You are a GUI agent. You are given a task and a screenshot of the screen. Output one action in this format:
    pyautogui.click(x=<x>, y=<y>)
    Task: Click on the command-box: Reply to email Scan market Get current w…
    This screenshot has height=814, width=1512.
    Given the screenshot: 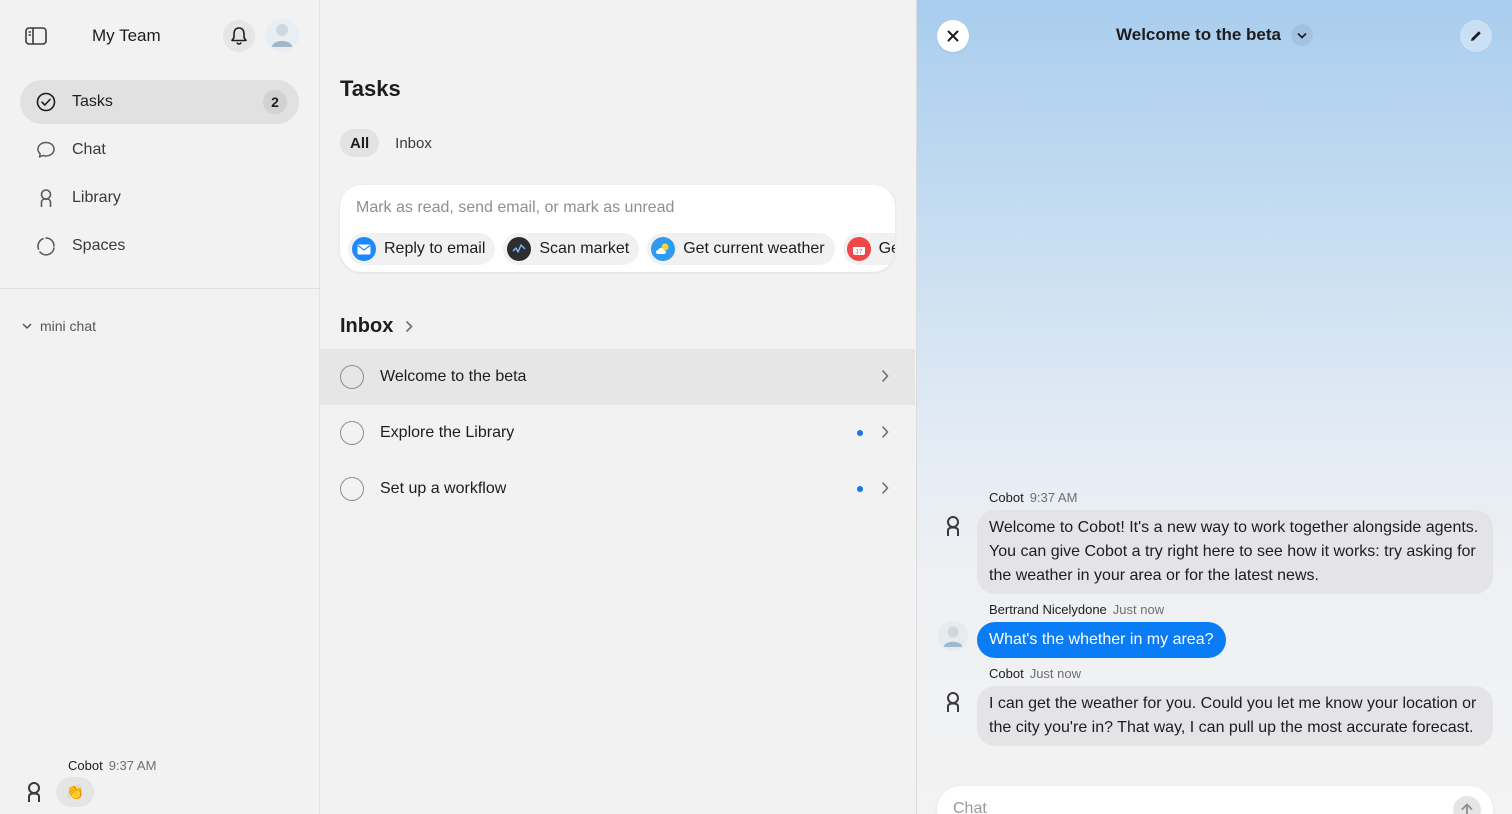 What is the action you would take?
    pyautogui.click(x=617, y=228)
    